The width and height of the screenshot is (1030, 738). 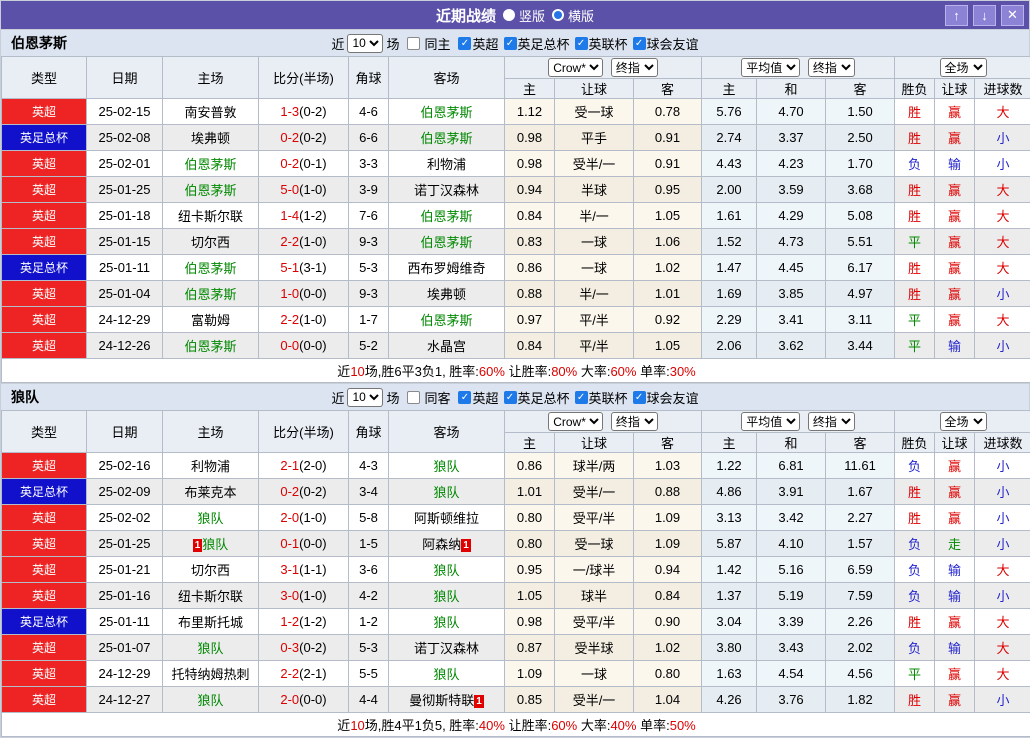 What do you see at coordinates (729, 443) in the screenshot?
I see `col-header-avg-home: 主` at bounding box center [729, 443].